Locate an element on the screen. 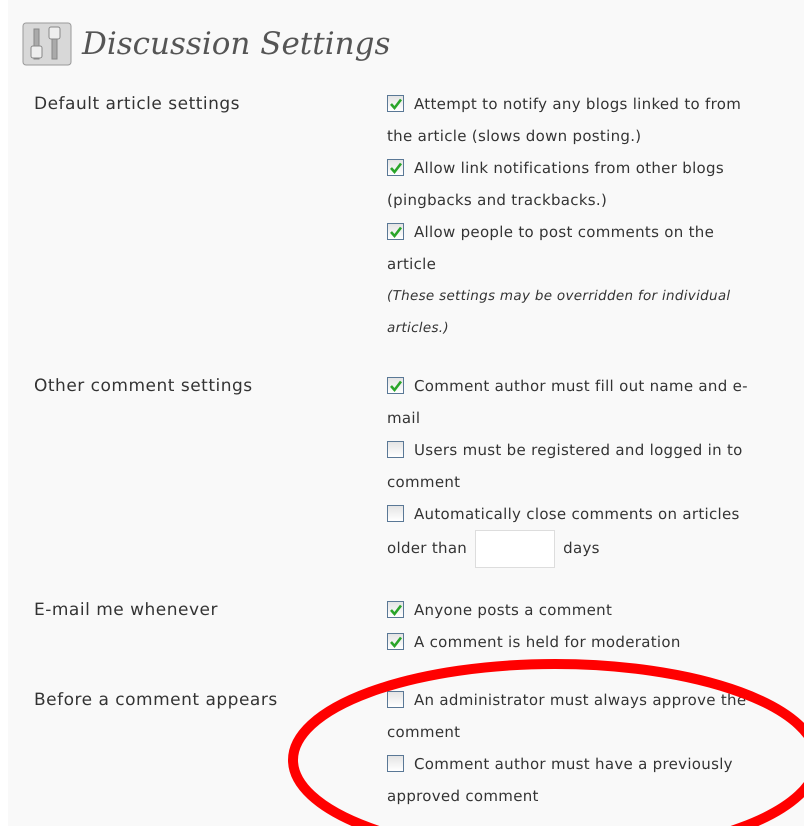 This screenshot has height=826, width=804. section-label: Other comment settings is located at coordinates (143, 386).